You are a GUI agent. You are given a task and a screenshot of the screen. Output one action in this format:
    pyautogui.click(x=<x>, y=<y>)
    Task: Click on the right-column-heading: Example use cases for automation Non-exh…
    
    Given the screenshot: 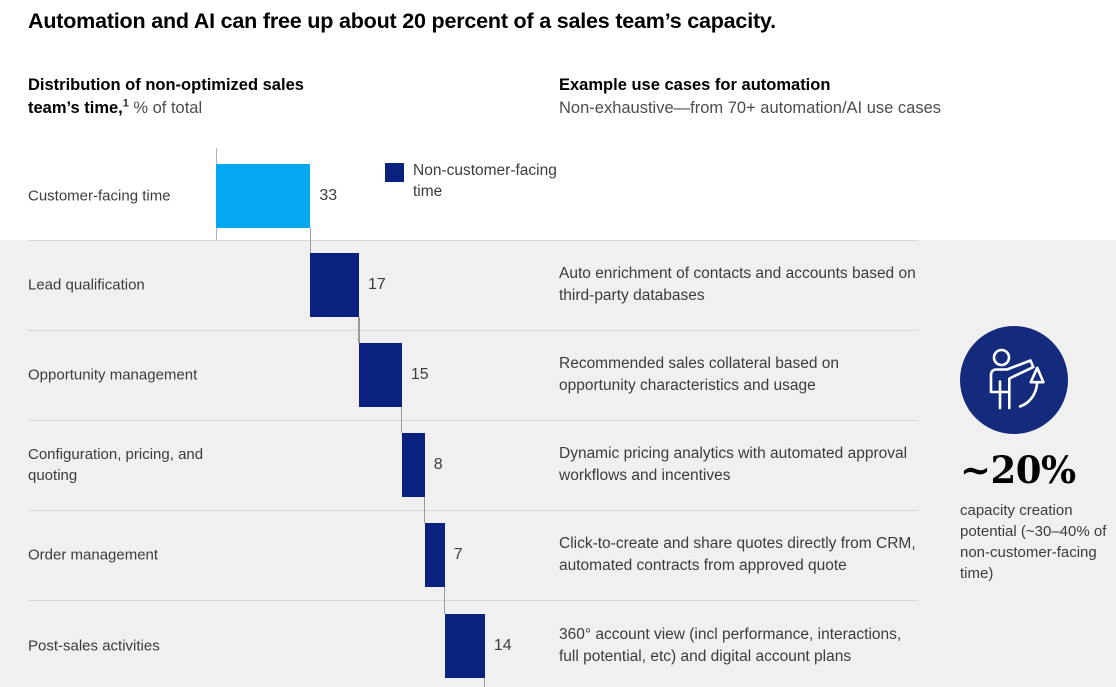 What is the action you would take?
    pyautogui.click(x=759, y=97)
    